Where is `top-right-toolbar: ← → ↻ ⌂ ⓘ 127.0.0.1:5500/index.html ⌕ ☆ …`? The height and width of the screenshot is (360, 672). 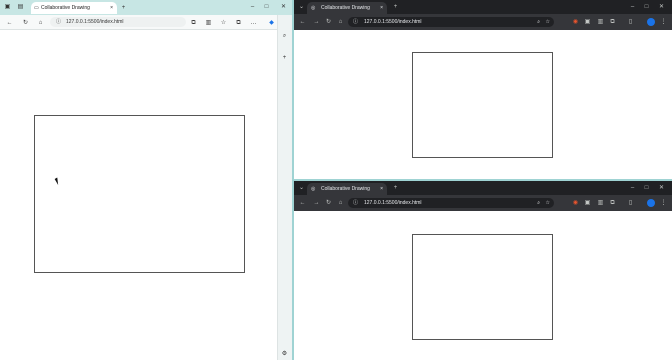 top-right-toolbar: ← → ↻ ⌂ ⓘ 127.0.0.1:5500/index.html ⌕ ☆ … is located at coordinates (483, 22).